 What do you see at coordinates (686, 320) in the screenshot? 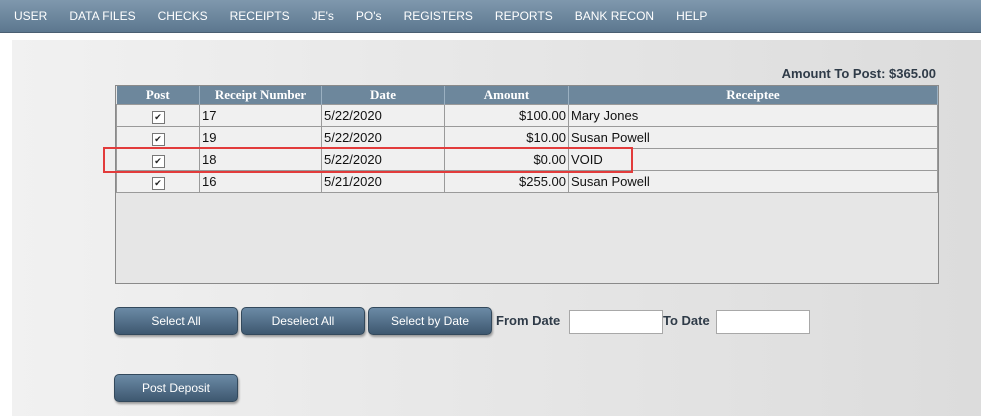
I see `to-date-label: To Date` at bounding box center [686, 320].